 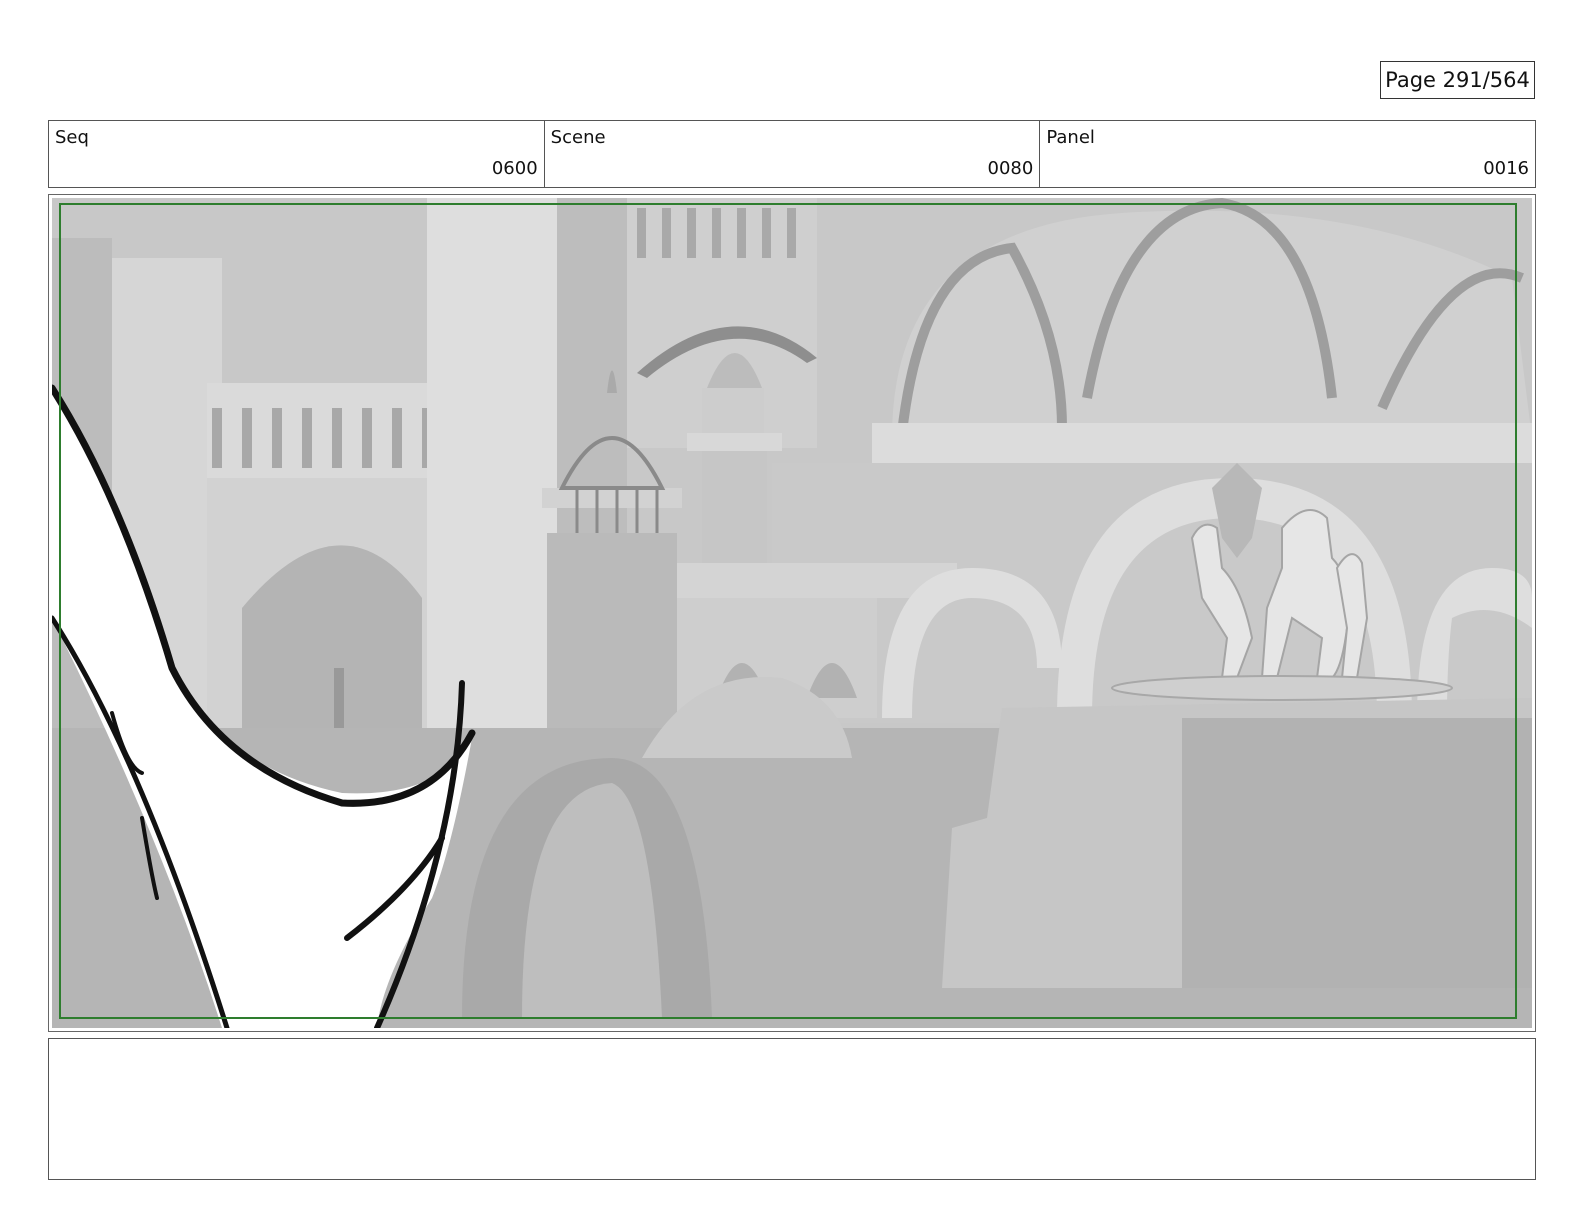 What do you see at coordinates (612, 498) in the screenshot?
I see `lantern-tower-ring` at bounding box center [612, 498].